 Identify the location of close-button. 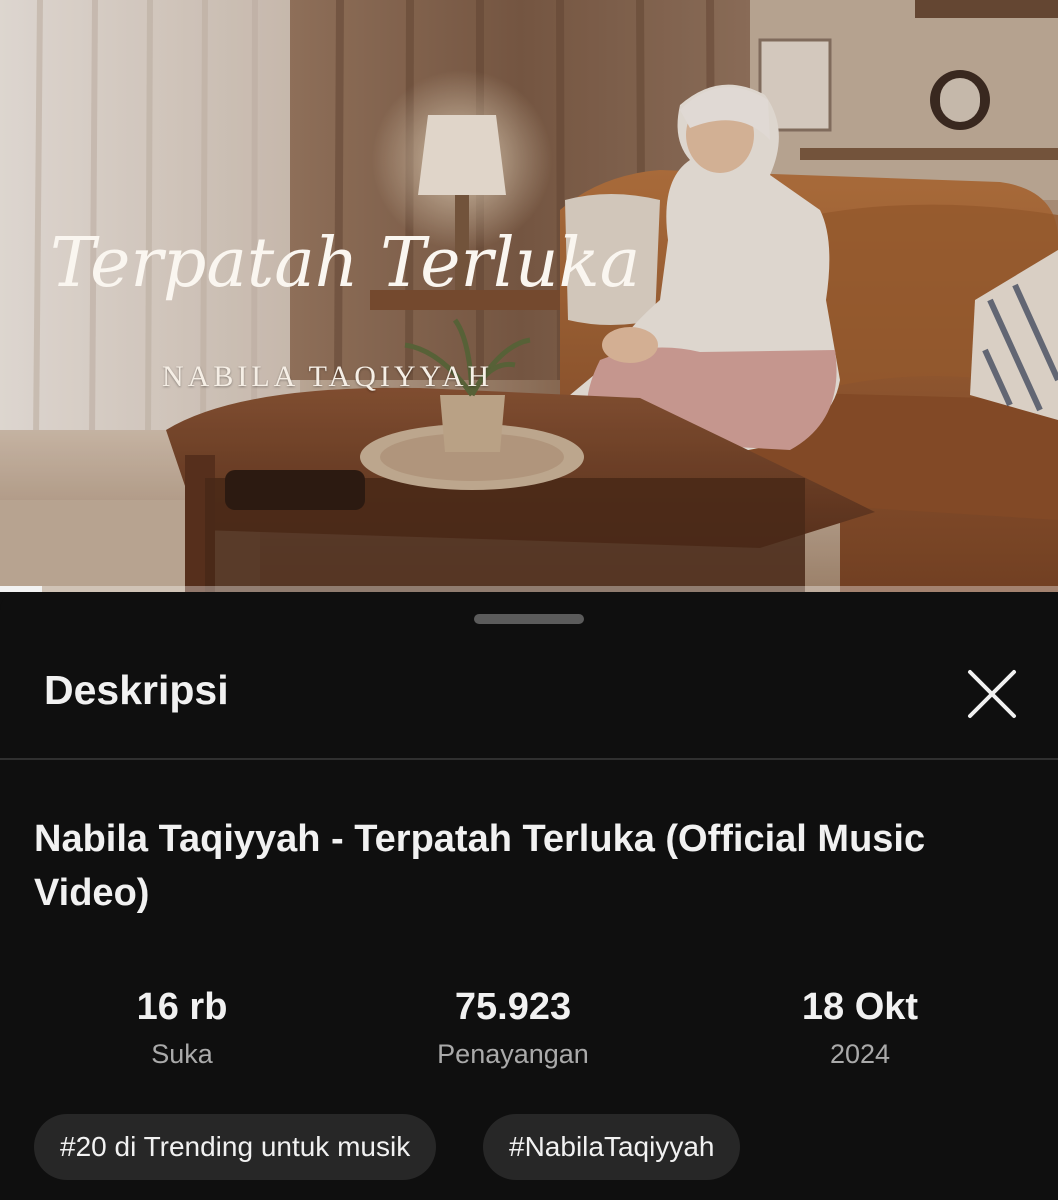
(992, 694).